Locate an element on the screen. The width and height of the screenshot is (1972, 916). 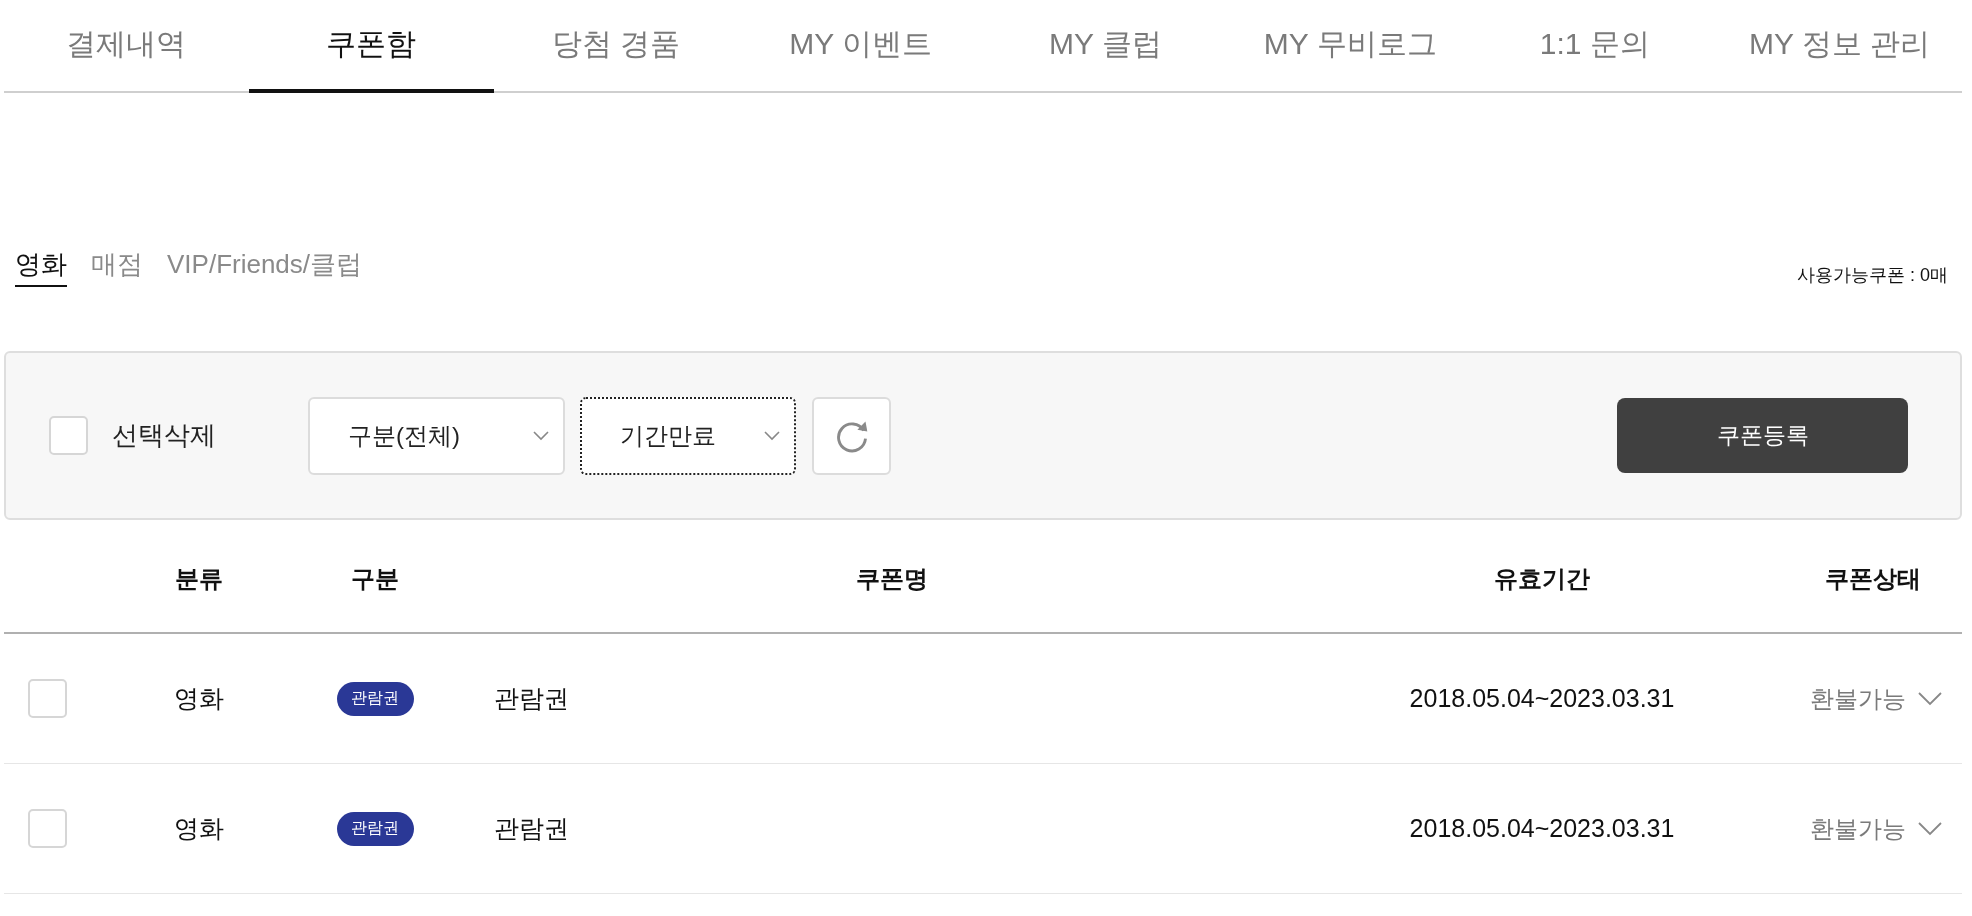
nav-tab: 당첨 경품 is located at coordinates (616, 46).